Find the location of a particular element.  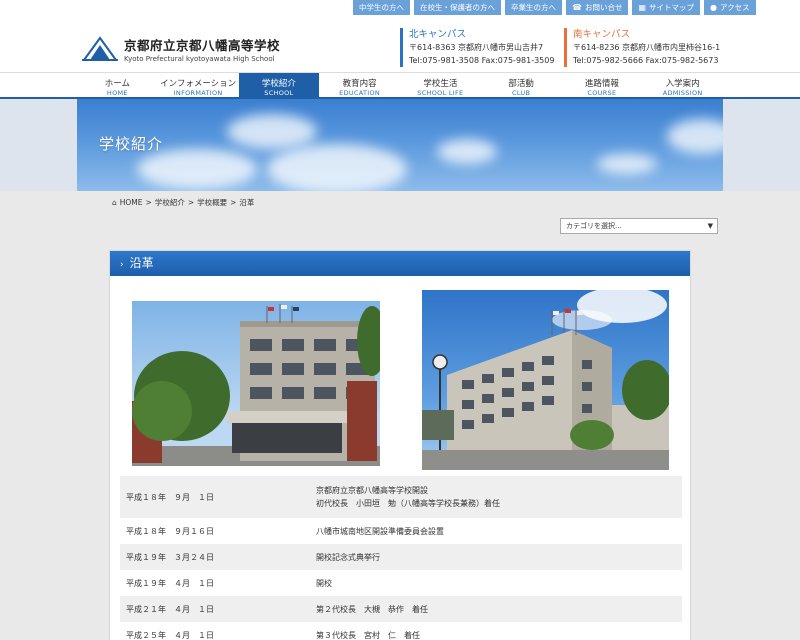

category-select: カテゴリを選択... ▼ is located at coordinates (639, 226).